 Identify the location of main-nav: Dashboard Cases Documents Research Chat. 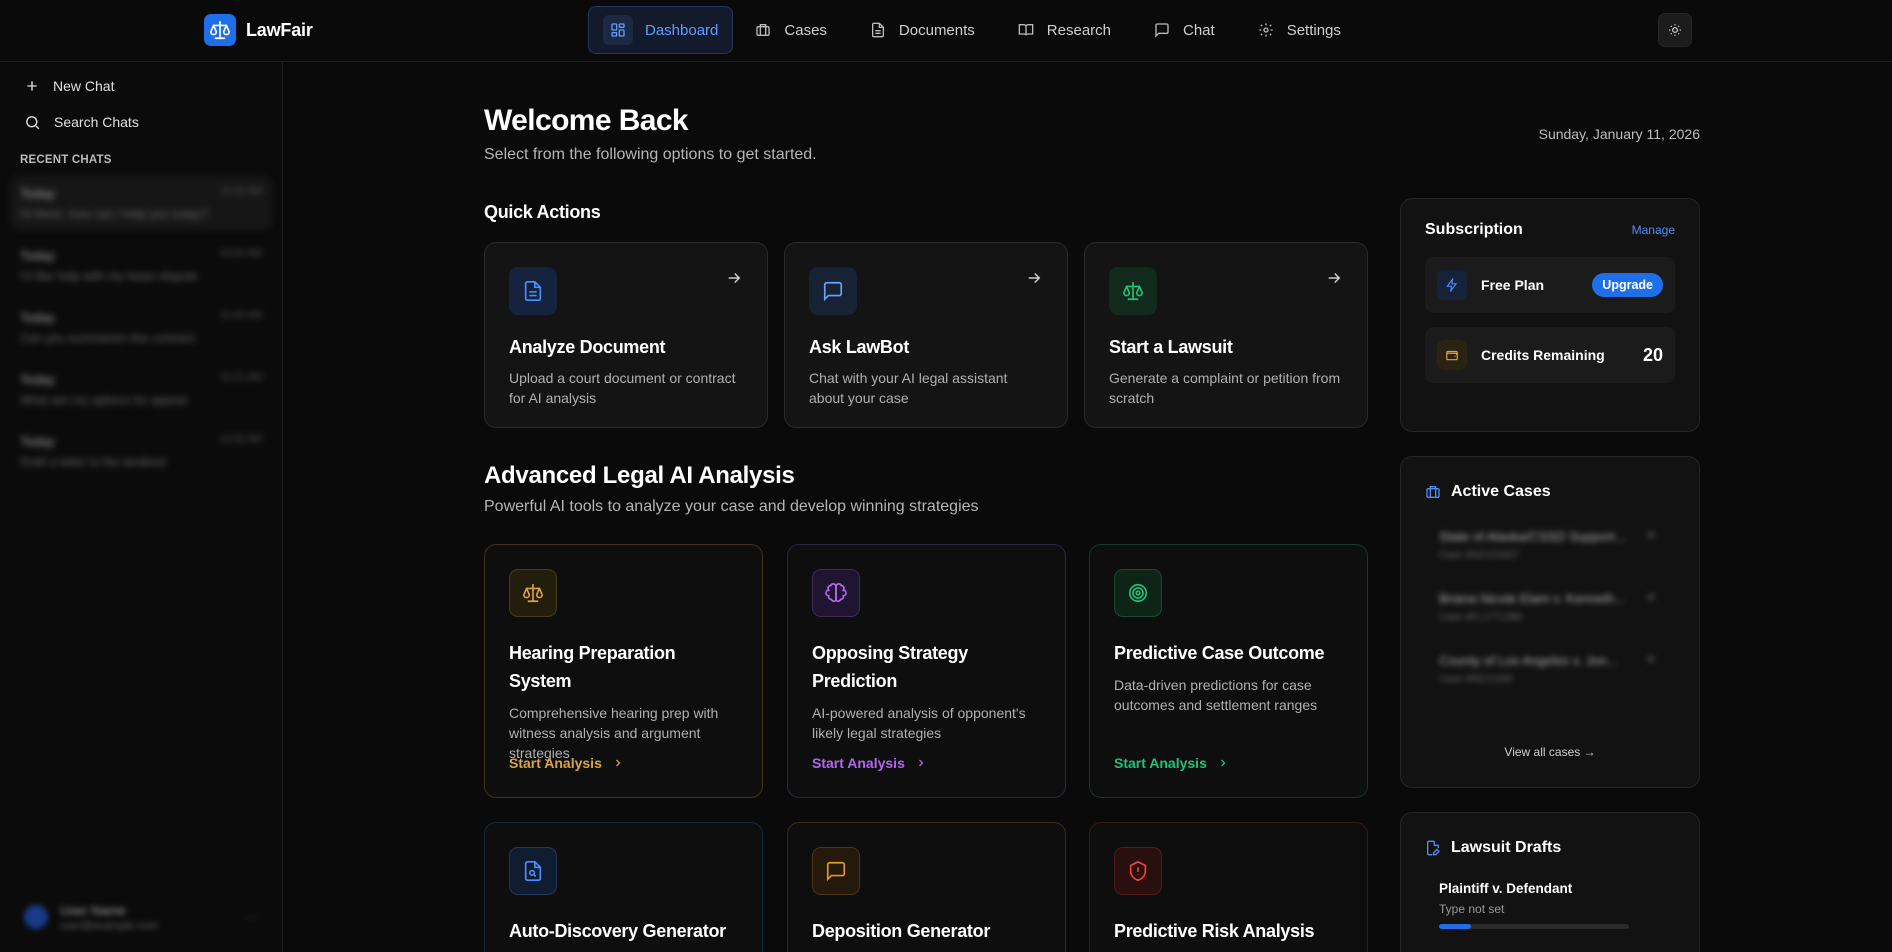
(975, 30).